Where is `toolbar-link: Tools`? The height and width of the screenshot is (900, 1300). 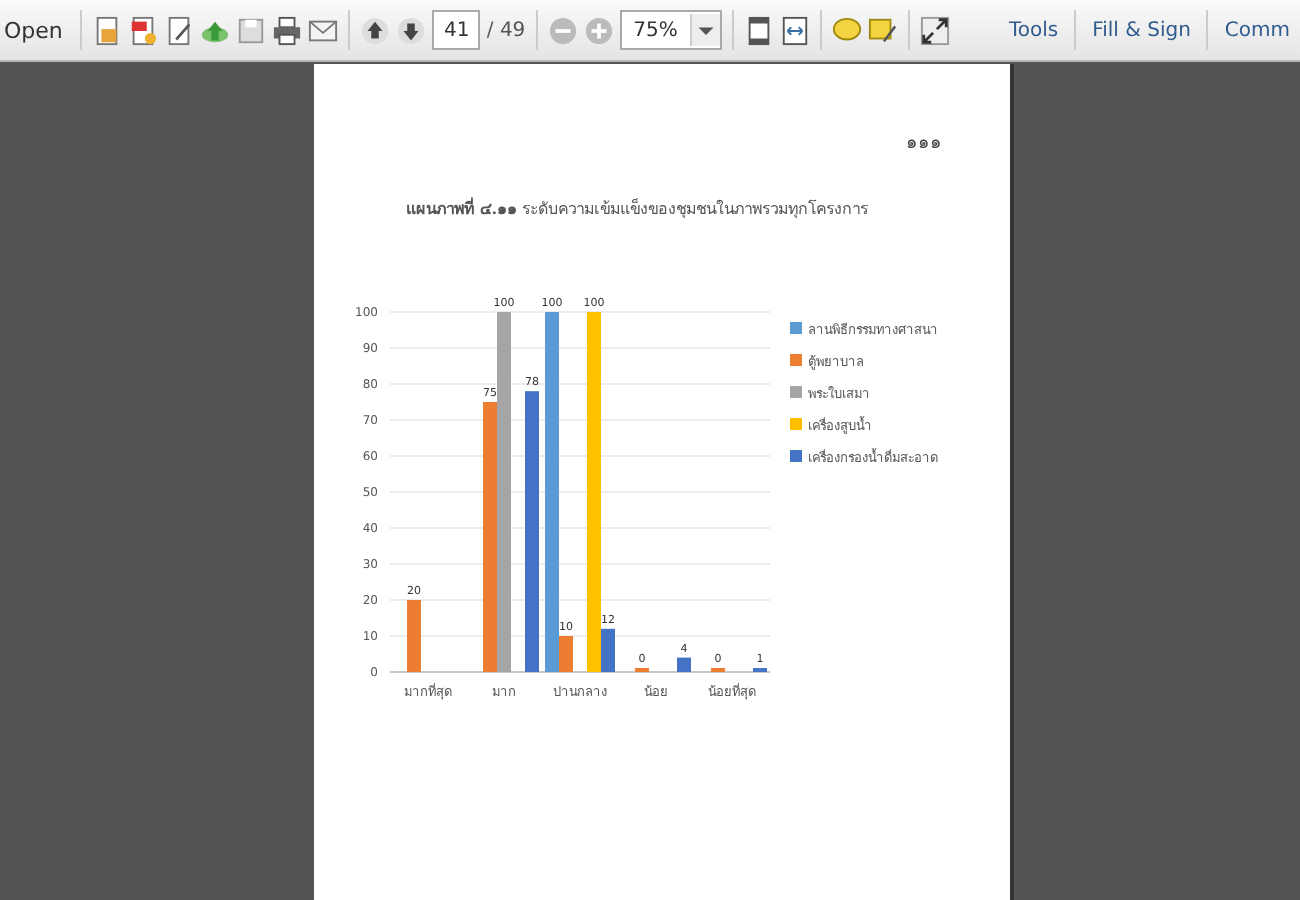
toolbar-link: Tools is located at coordinates (1033, 30).